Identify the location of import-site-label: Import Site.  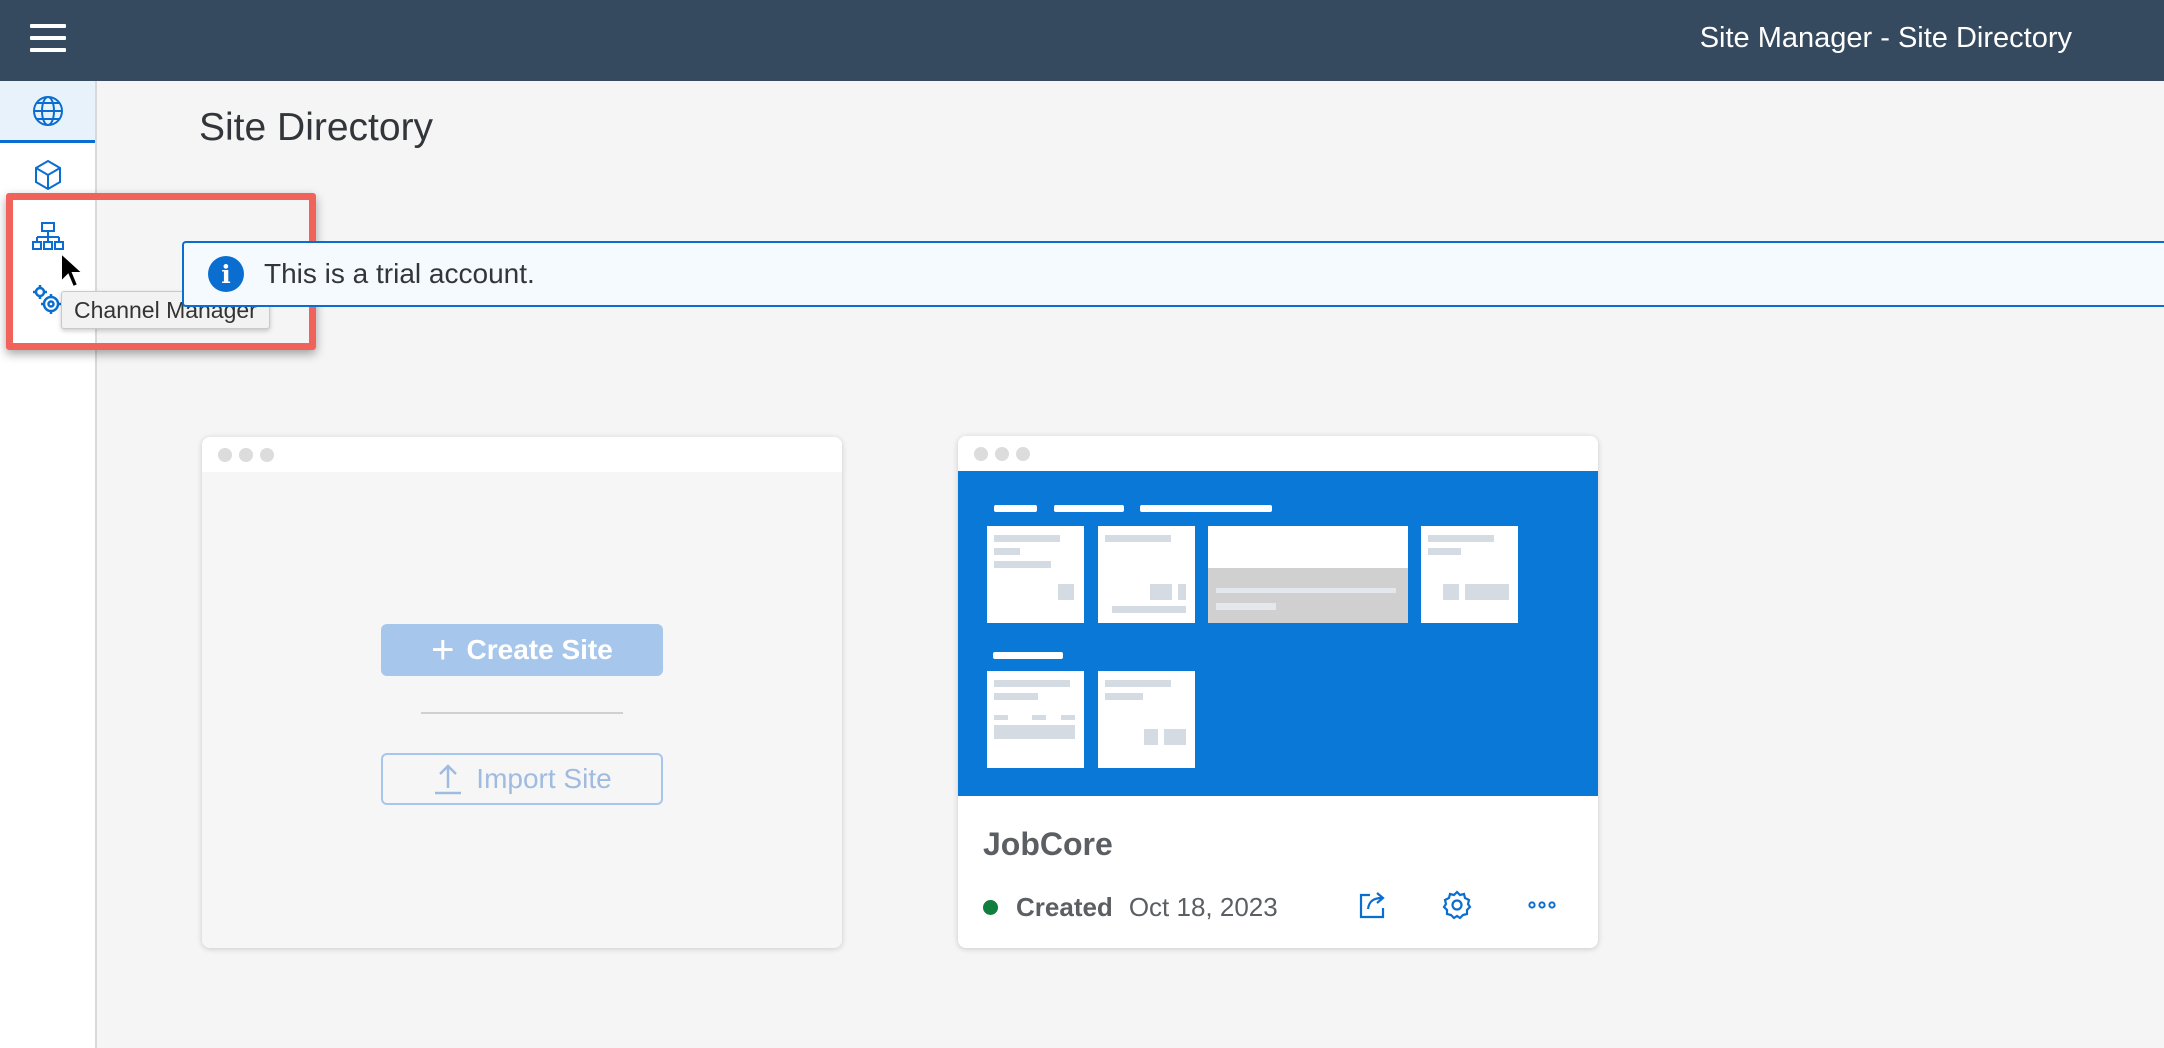
(544, 778).